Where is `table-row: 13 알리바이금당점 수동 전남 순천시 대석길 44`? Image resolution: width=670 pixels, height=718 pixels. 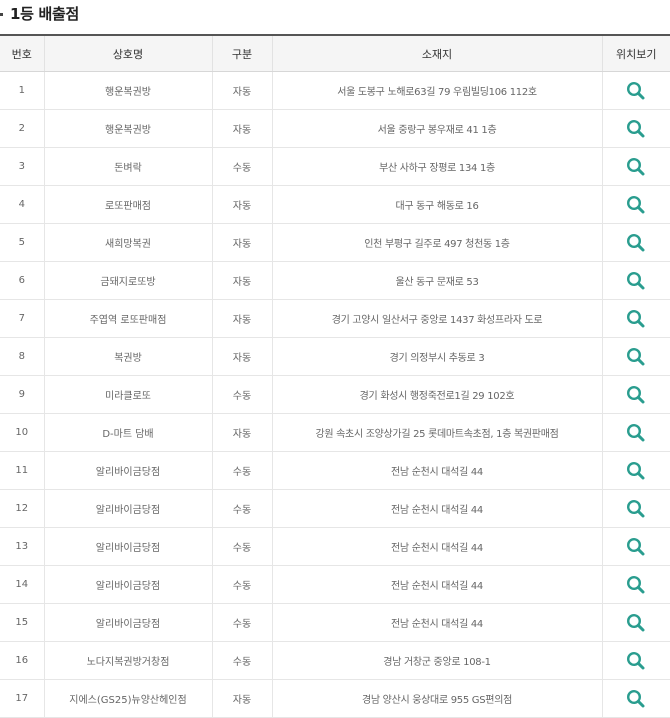
table-row: 13 알리바이금당점 수동 전남 순천시 대석길 44 is located at coordinates (335, 546).